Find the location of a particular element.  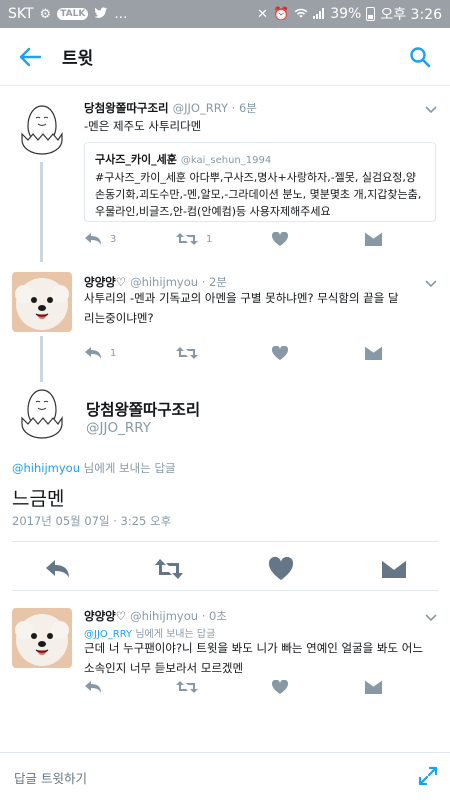

twitter-bird-icon is located at coordinates (101, 14).